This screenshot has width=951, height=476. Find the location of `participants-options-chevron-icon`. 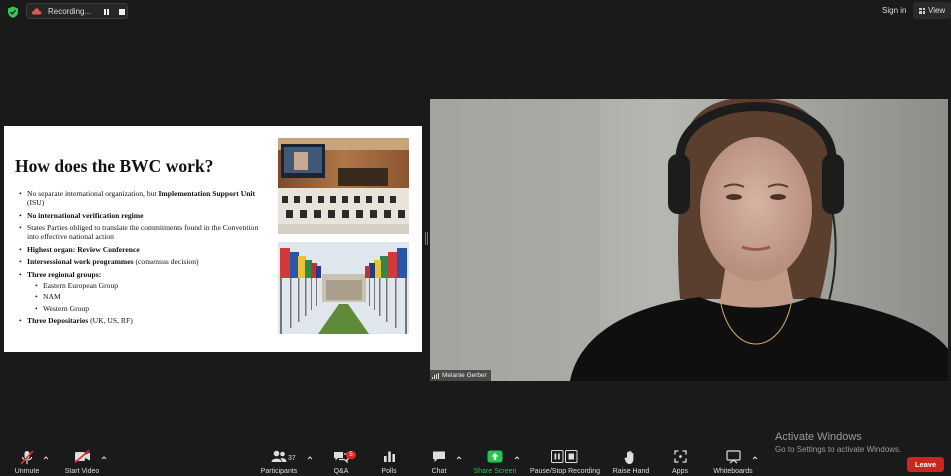

participants-options-chevron-icon is located at coordinates (310, 458).